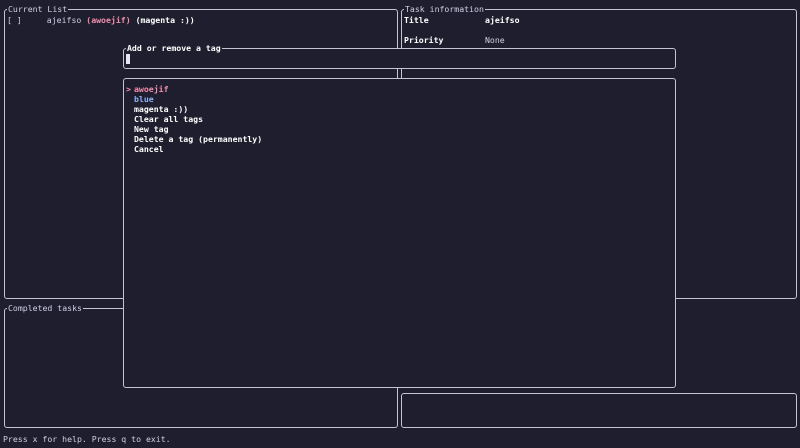 The image size is (800, 448). What do you see at coordinates (168, 119) in the screenshot?
I see `clear-all-tags-option: Clear all tags` at bounding box center [168, 119].